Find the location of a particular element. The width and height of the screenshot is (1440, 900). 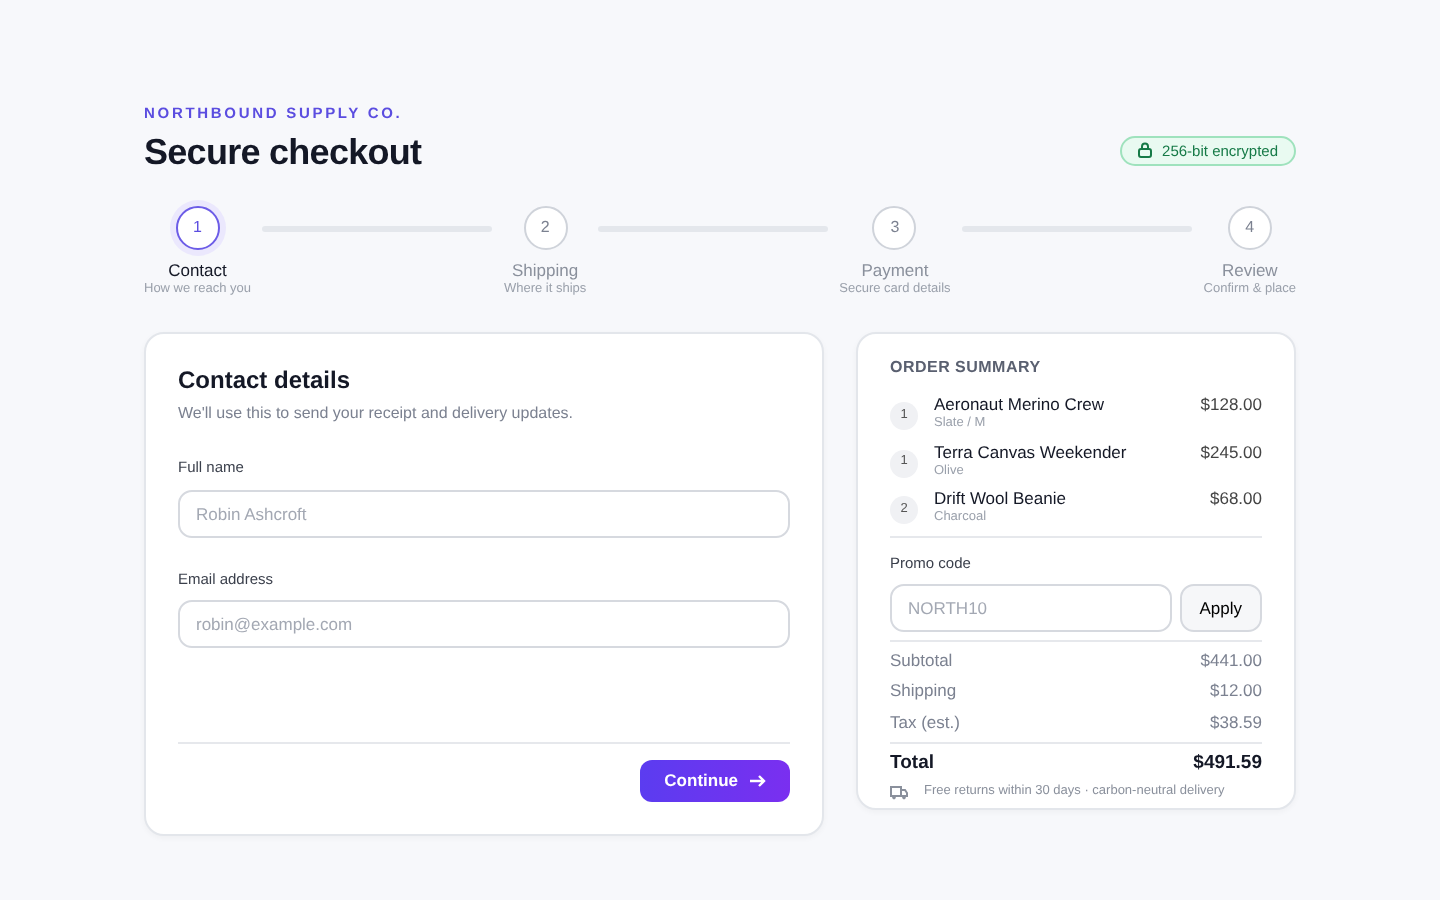

step-label: Shipping is located at coordinates (545, 271).